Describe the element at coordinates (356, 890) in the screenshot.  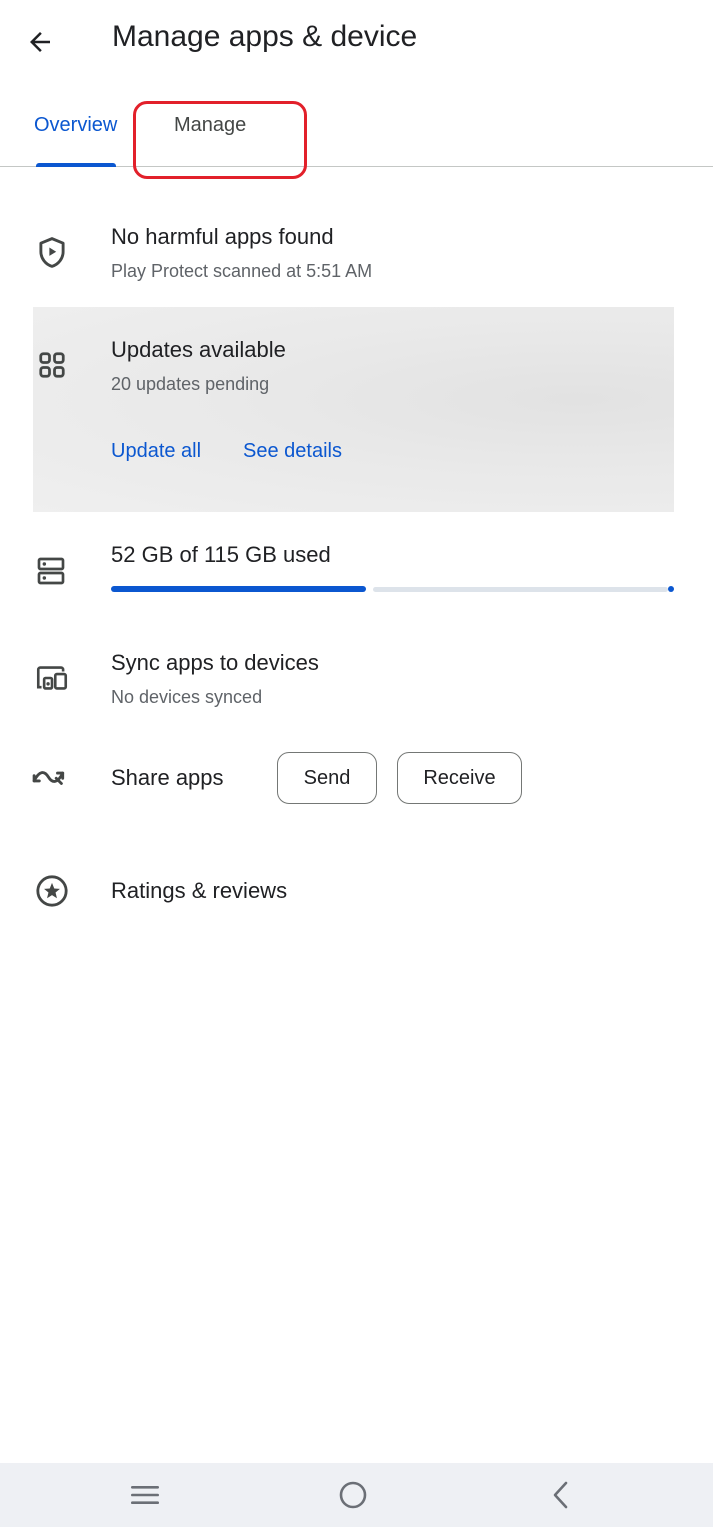
I see `ratings-row` at that location.